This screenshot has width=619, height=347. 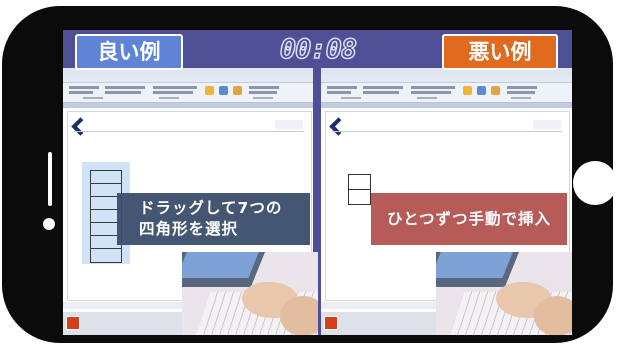 What do you see at coordinates (595, 183) in the screenshot?
I see `home-button` at bounding box center [595, 183].